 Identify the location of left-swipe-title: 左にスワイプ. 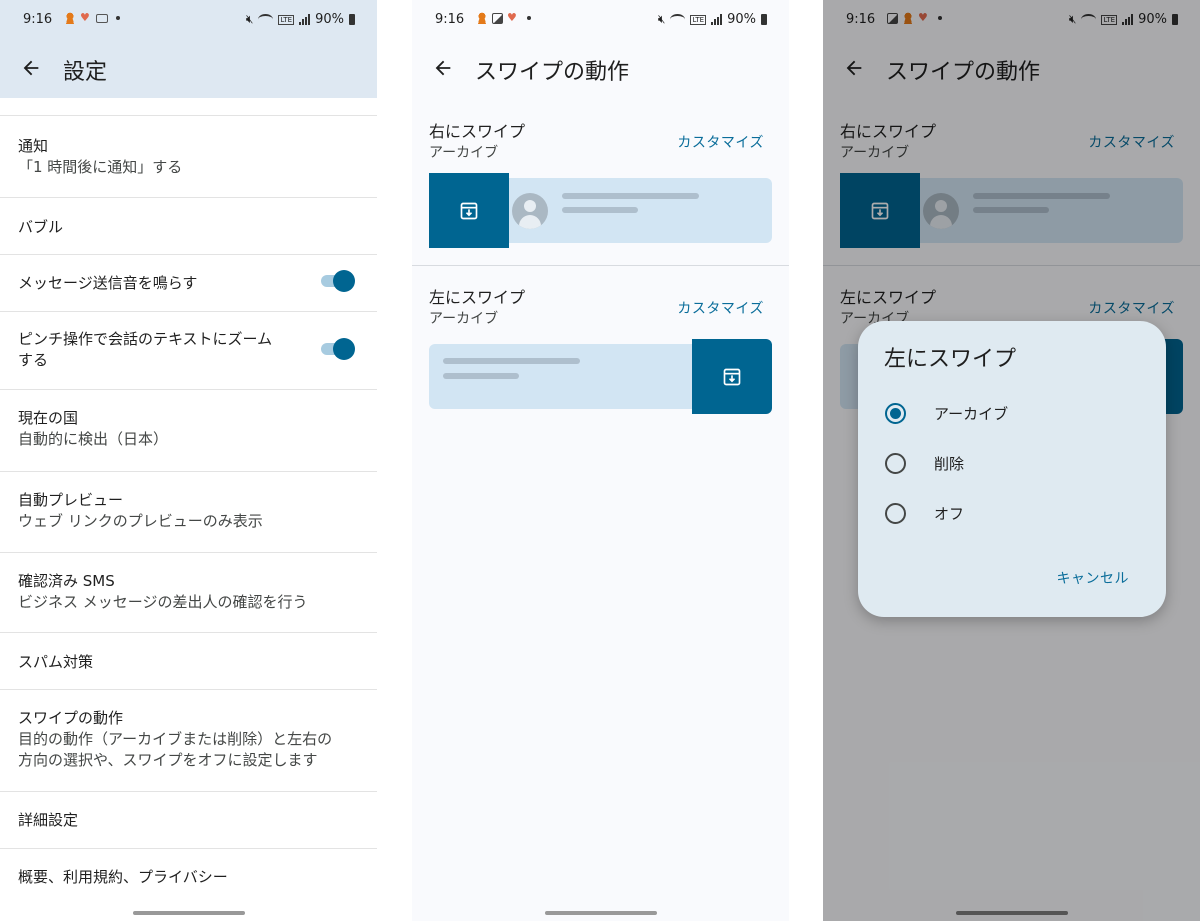
(477, 297).